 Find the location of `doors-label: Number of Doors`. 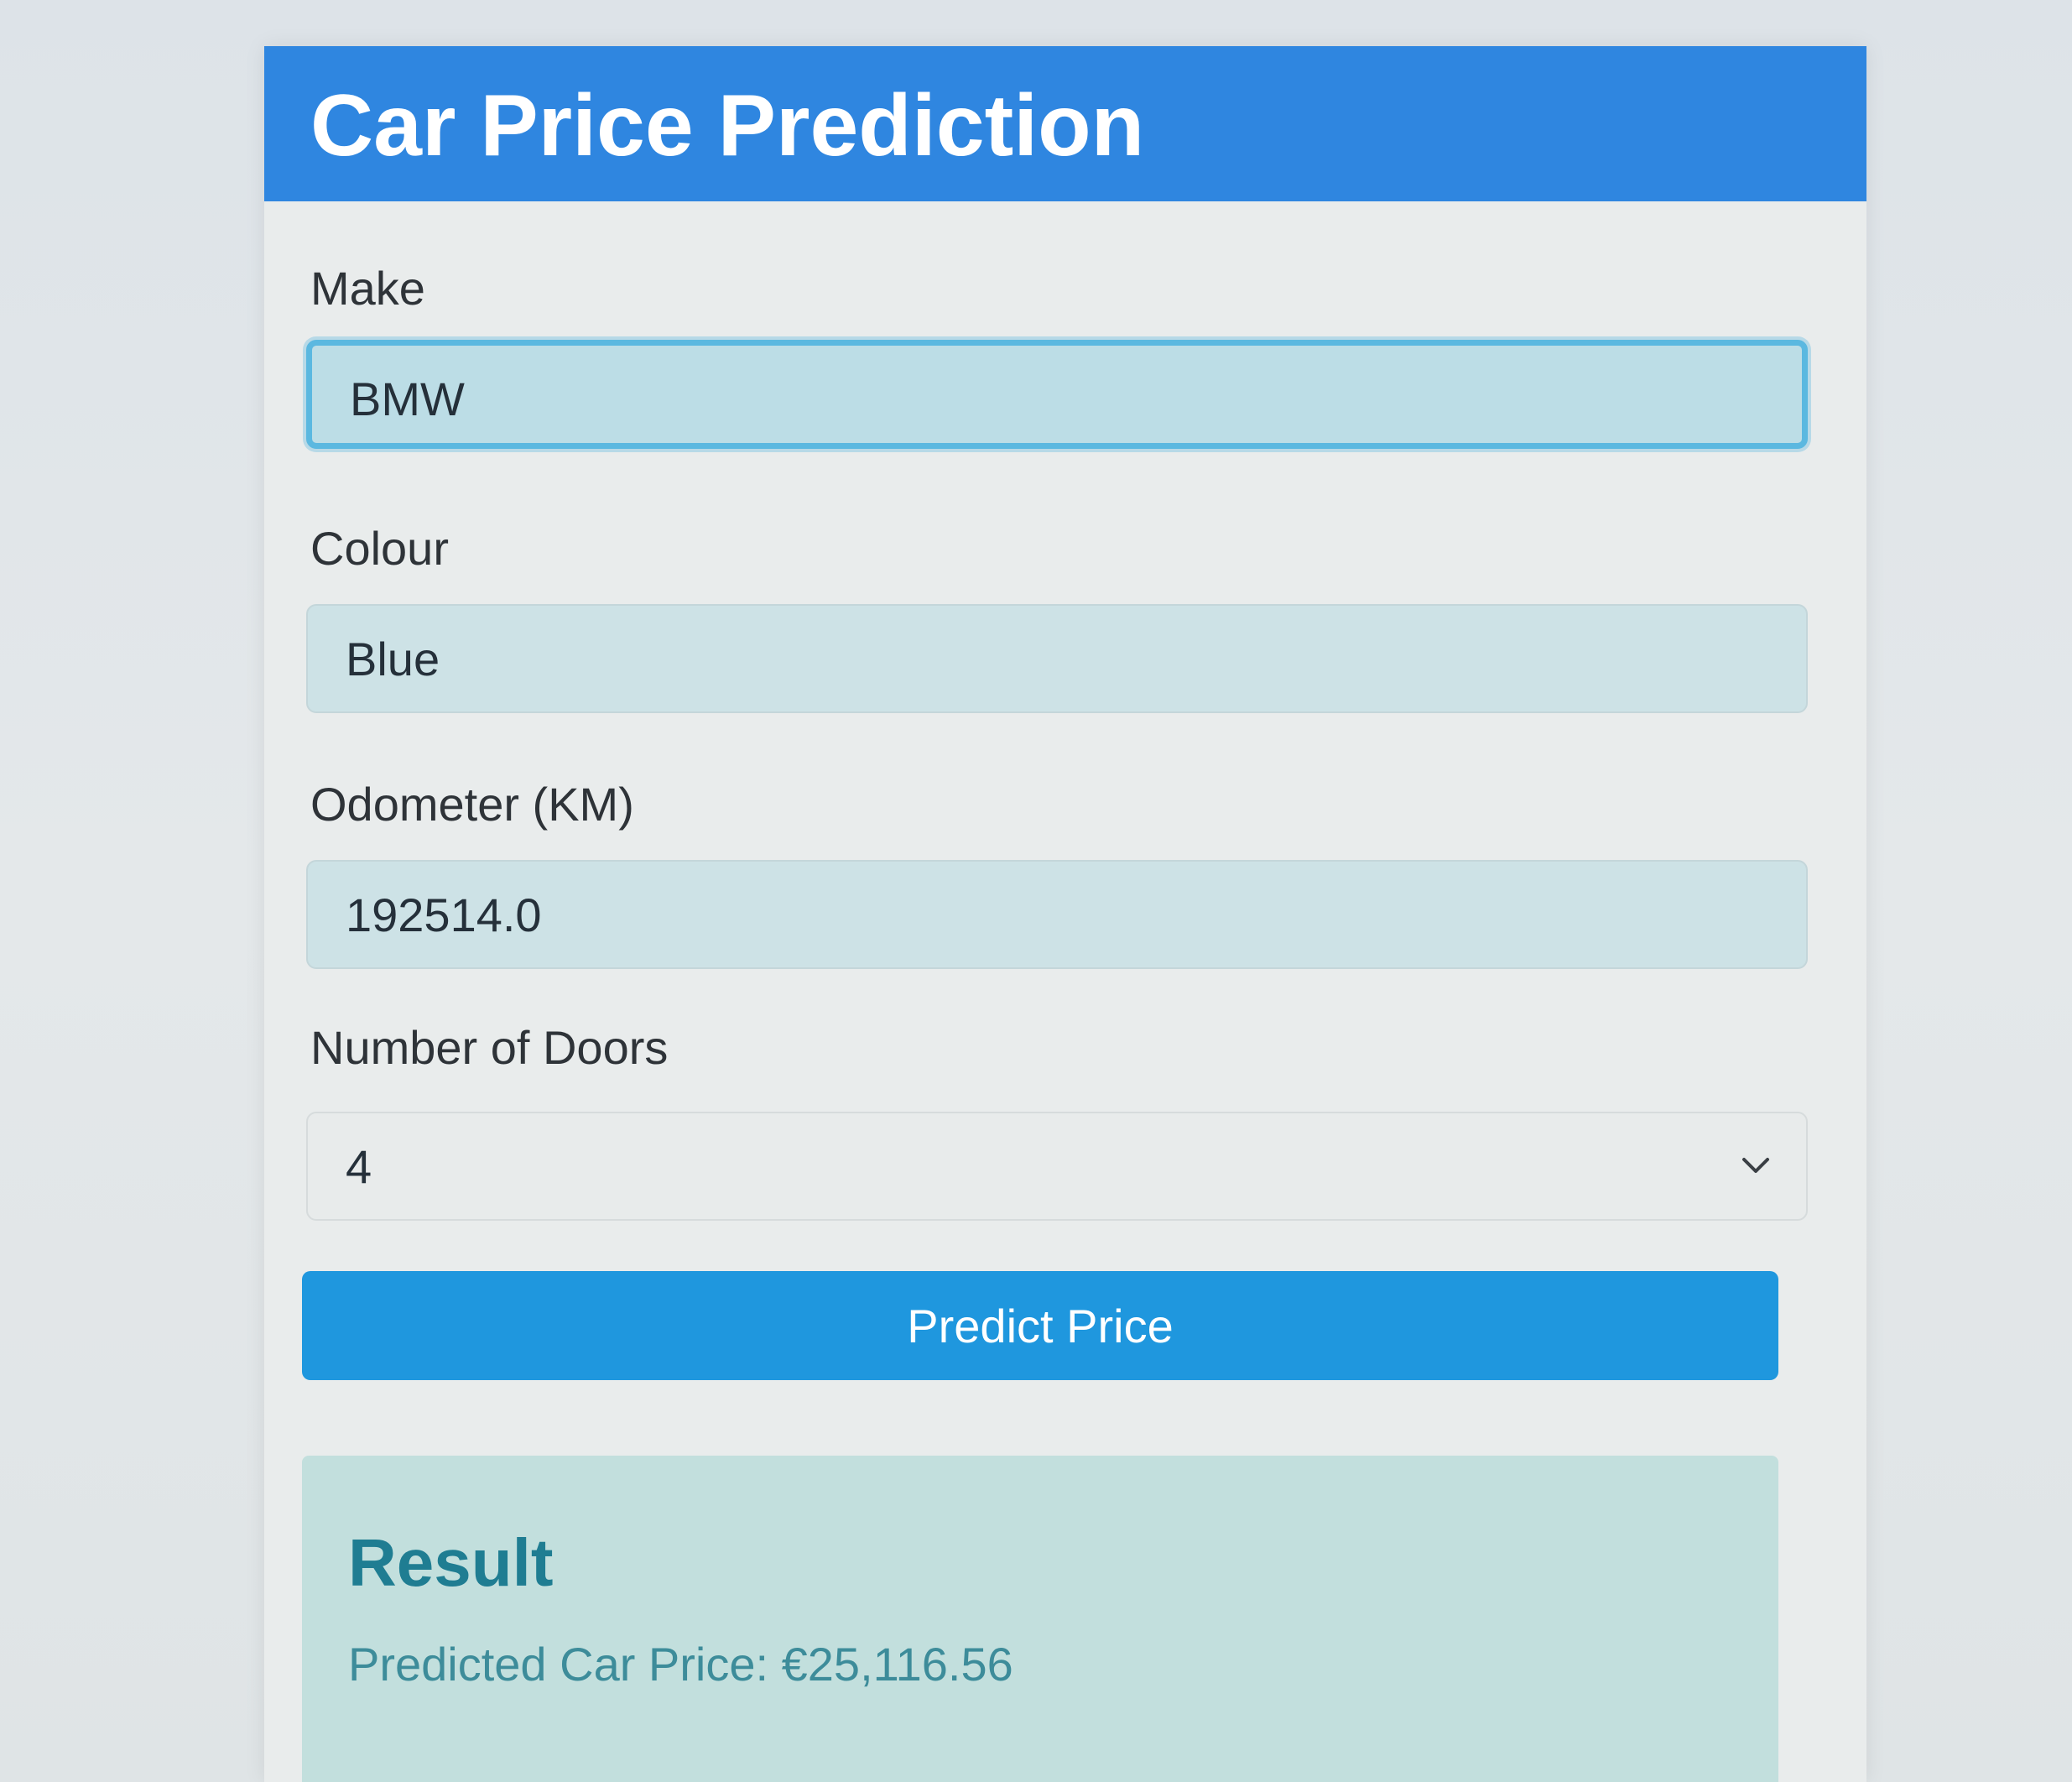

doors-label: Number of Doors is located at coordinates (489, 1047).